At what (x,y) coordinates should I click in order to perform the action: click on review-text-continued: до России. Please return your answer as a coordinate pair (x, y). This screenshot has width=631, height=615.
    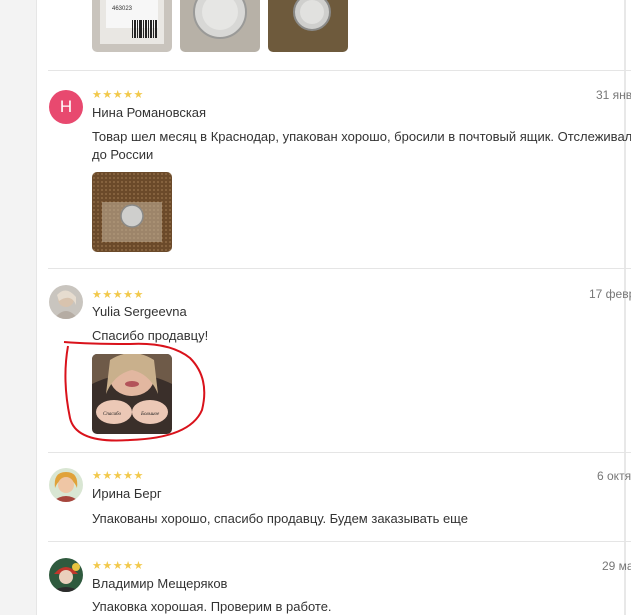
    Looking at the image, I should click on (123, 154).